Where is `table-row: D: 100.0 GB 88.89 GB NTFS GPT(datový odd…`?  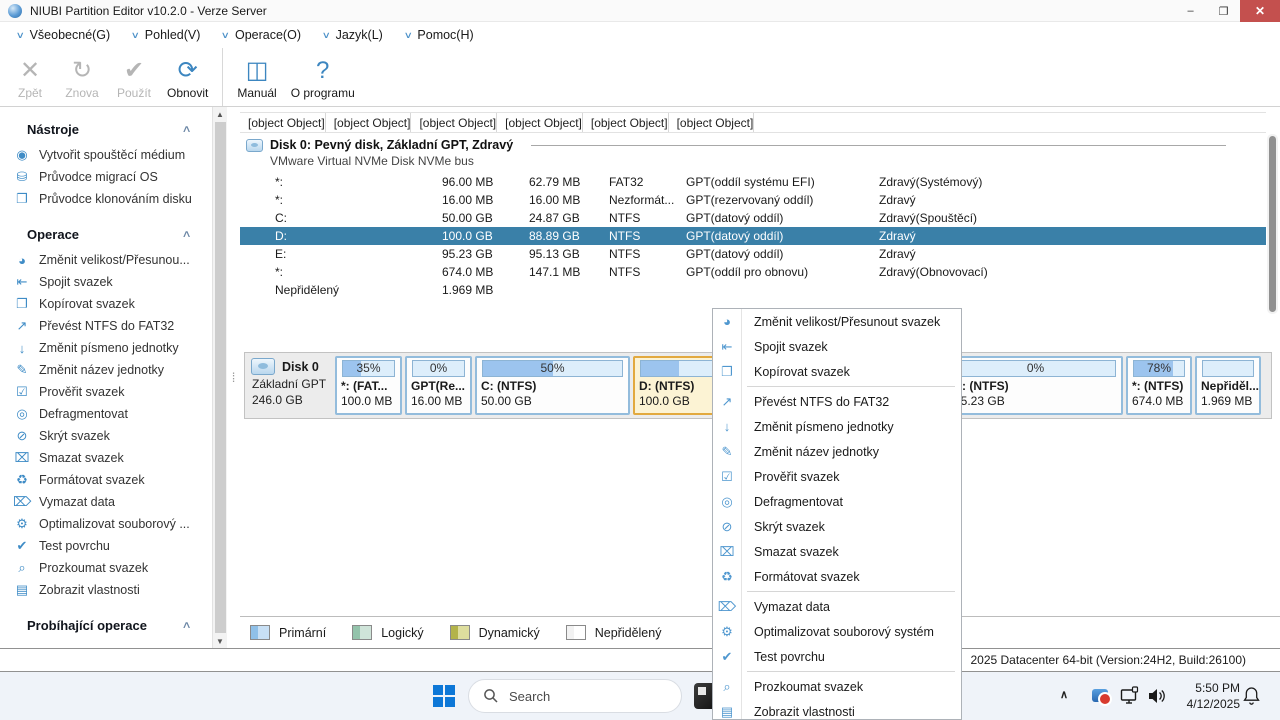
table-row: D: 100.0 GB 88.89 GB NTFS GPT(datový odd… is located at coordinates (753, 236).